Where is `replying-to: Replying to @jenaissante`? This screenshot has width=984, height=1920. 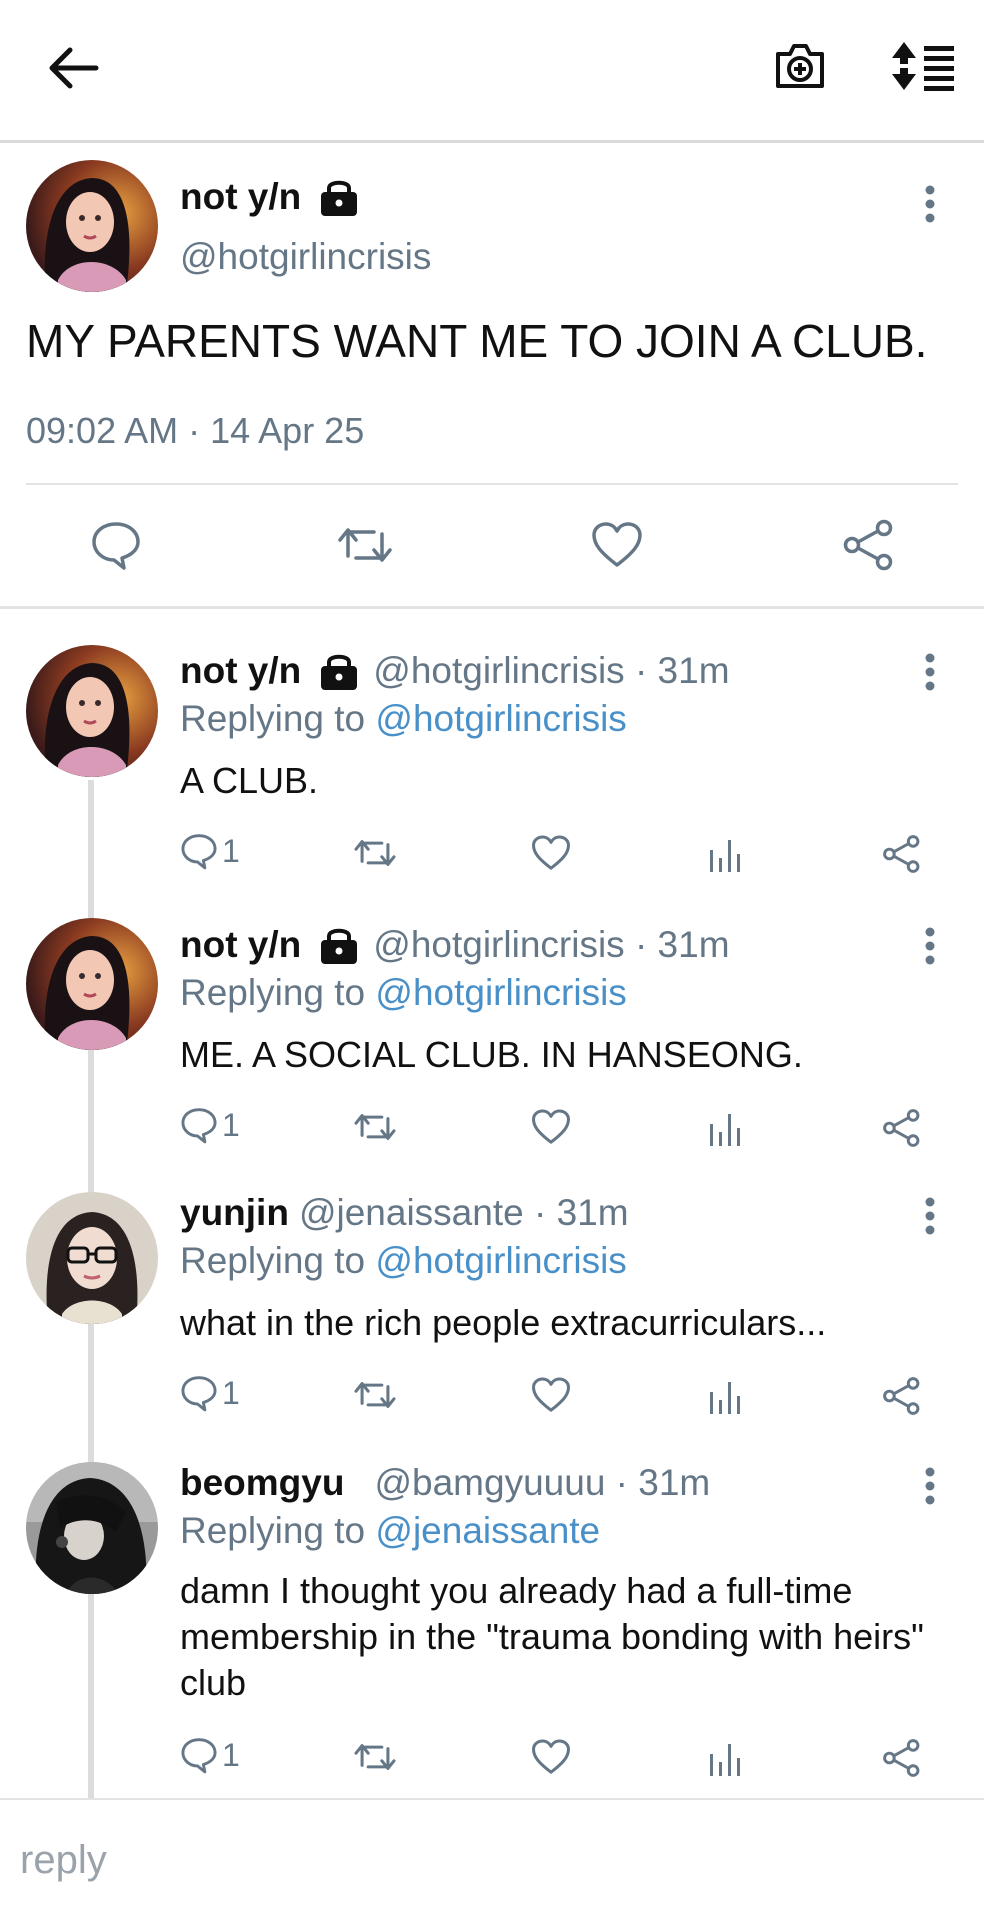
replying-to: Replying to @jenaissante is located at coordinates (390, 1531).